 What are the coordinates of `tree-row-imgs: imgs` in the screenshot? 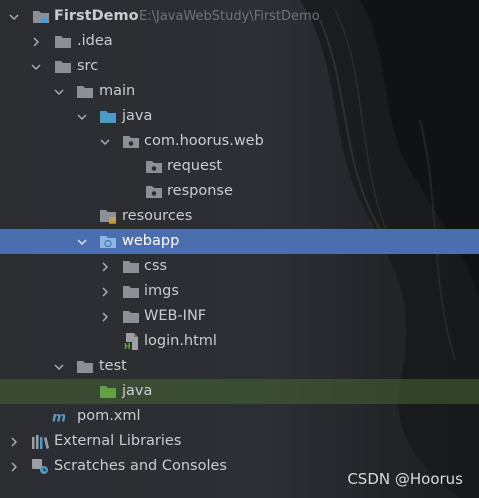 It's located at (239, 291).